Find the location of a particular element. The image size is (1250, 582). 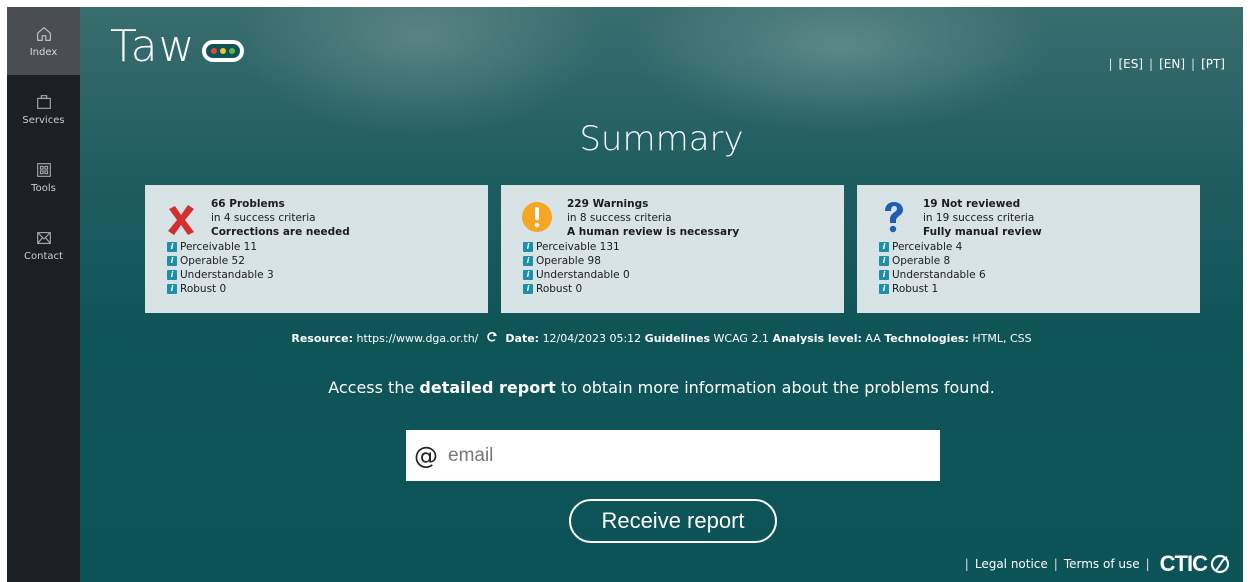

not-reviewed-note: Fully manual review is located at coordinates (982, 232).